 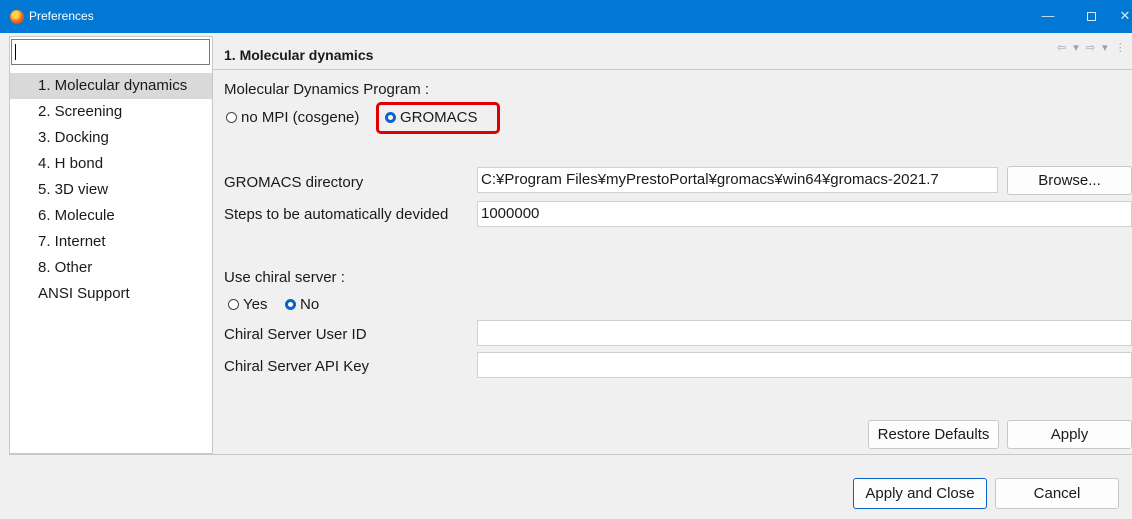 I want to click on radio-chiral-yes: Yes, so click(x=247, y=304).